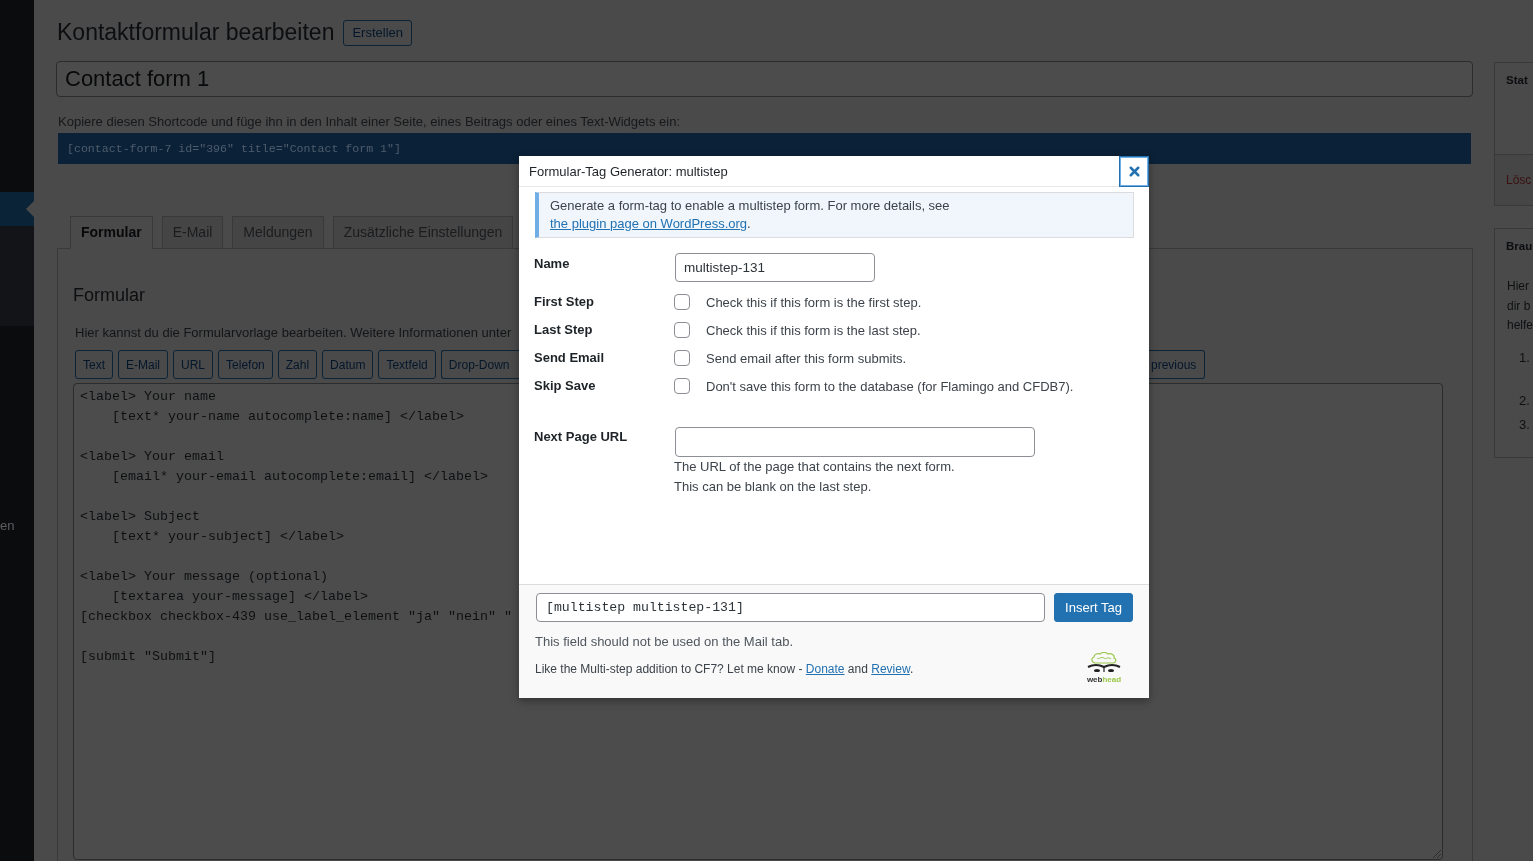 This screenshot has width=1533, height=861. I want to click on help-text: Hier, so click(1518, 286).